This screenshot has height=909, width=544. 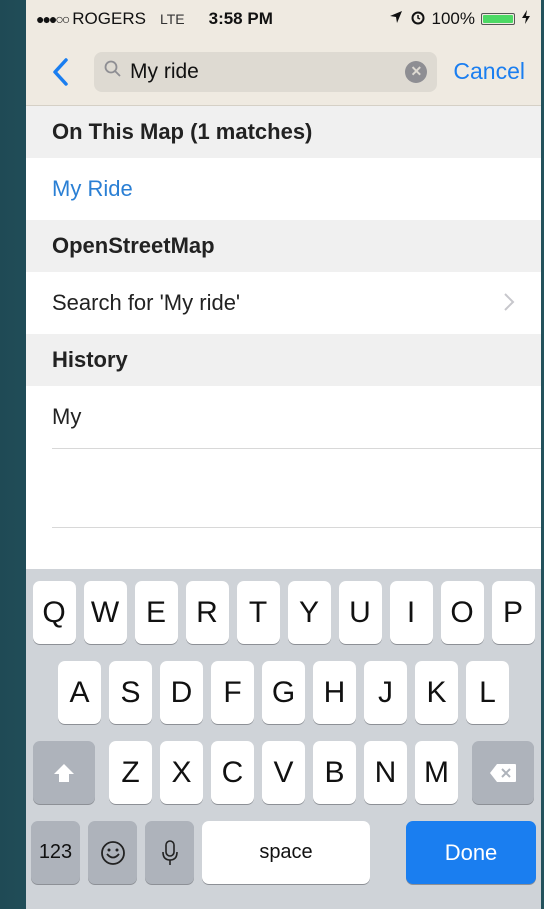 I want to click on microphone-icon, so click(x=169, y=852).